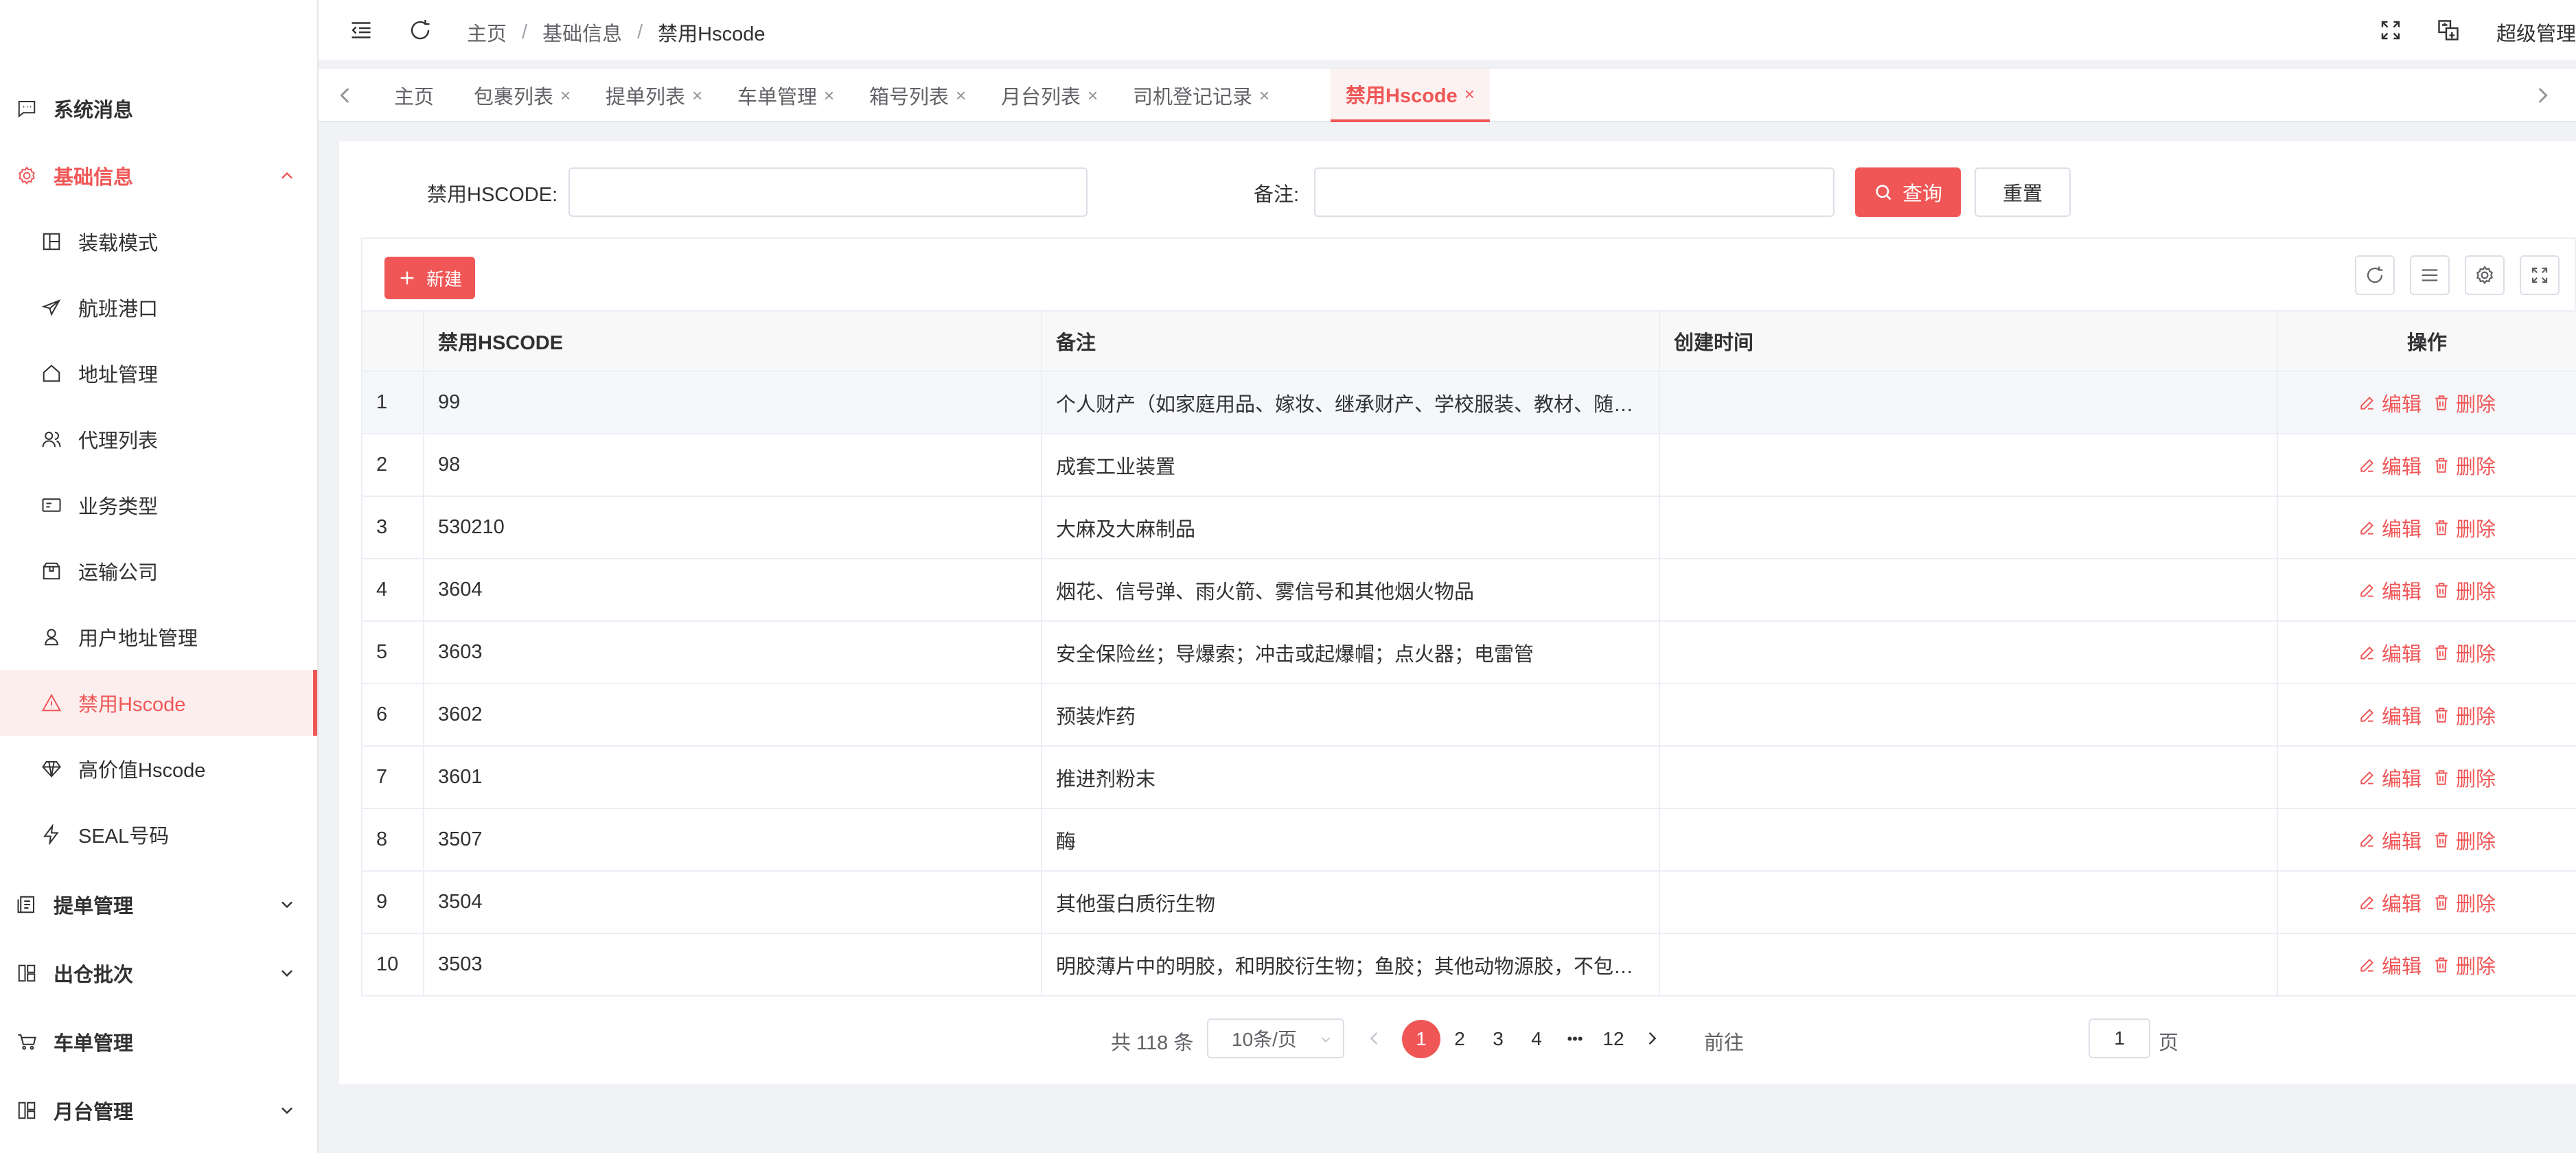  What do you see at coordinates (1498, 1039) in the screenshot?
I see `page-number: 3` at bounding box center [1498, 1039].